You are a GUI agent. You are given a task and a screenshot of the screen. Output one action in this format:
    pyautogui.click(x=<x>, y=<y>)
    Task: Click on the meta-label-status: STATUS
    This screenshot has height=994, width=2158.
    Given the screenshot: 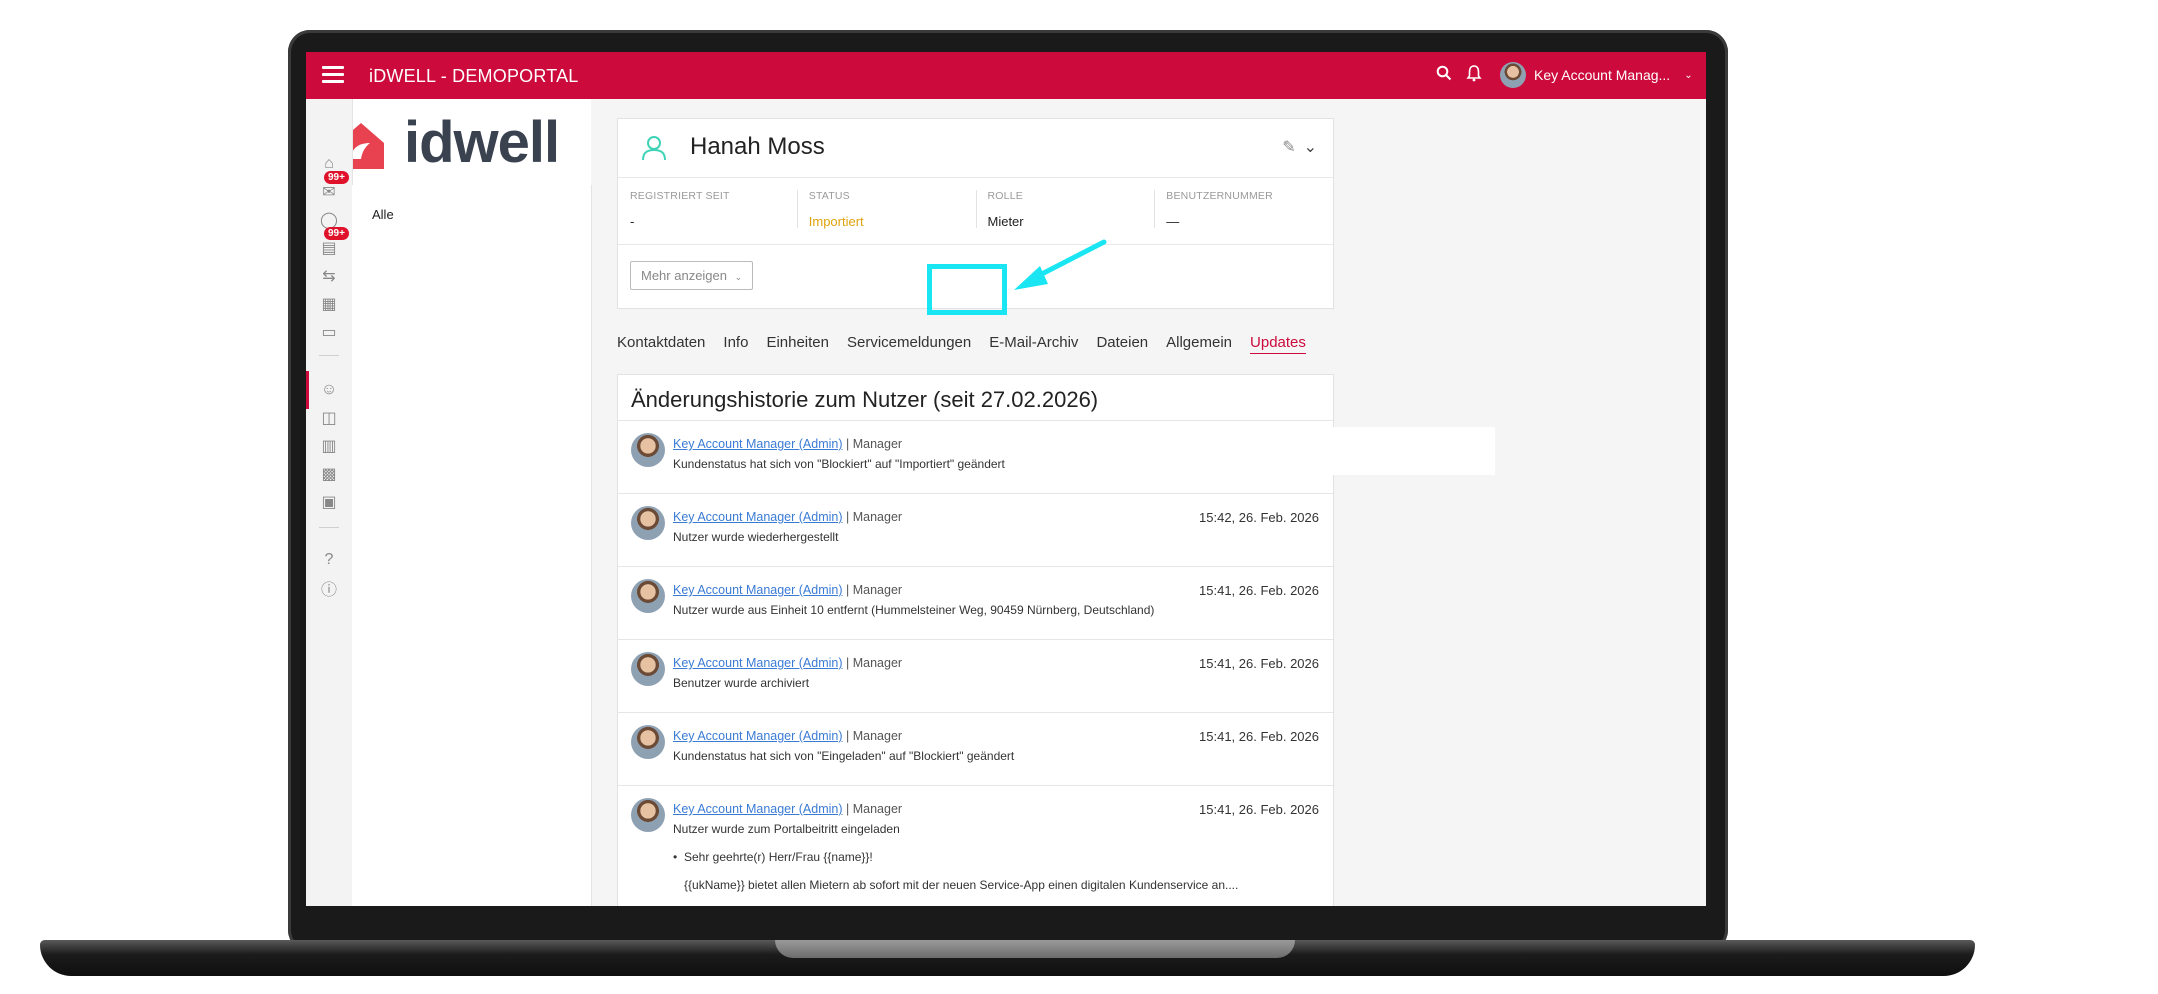 What is the action you would take?
    pyautogui.click(x=829, y=196)
    